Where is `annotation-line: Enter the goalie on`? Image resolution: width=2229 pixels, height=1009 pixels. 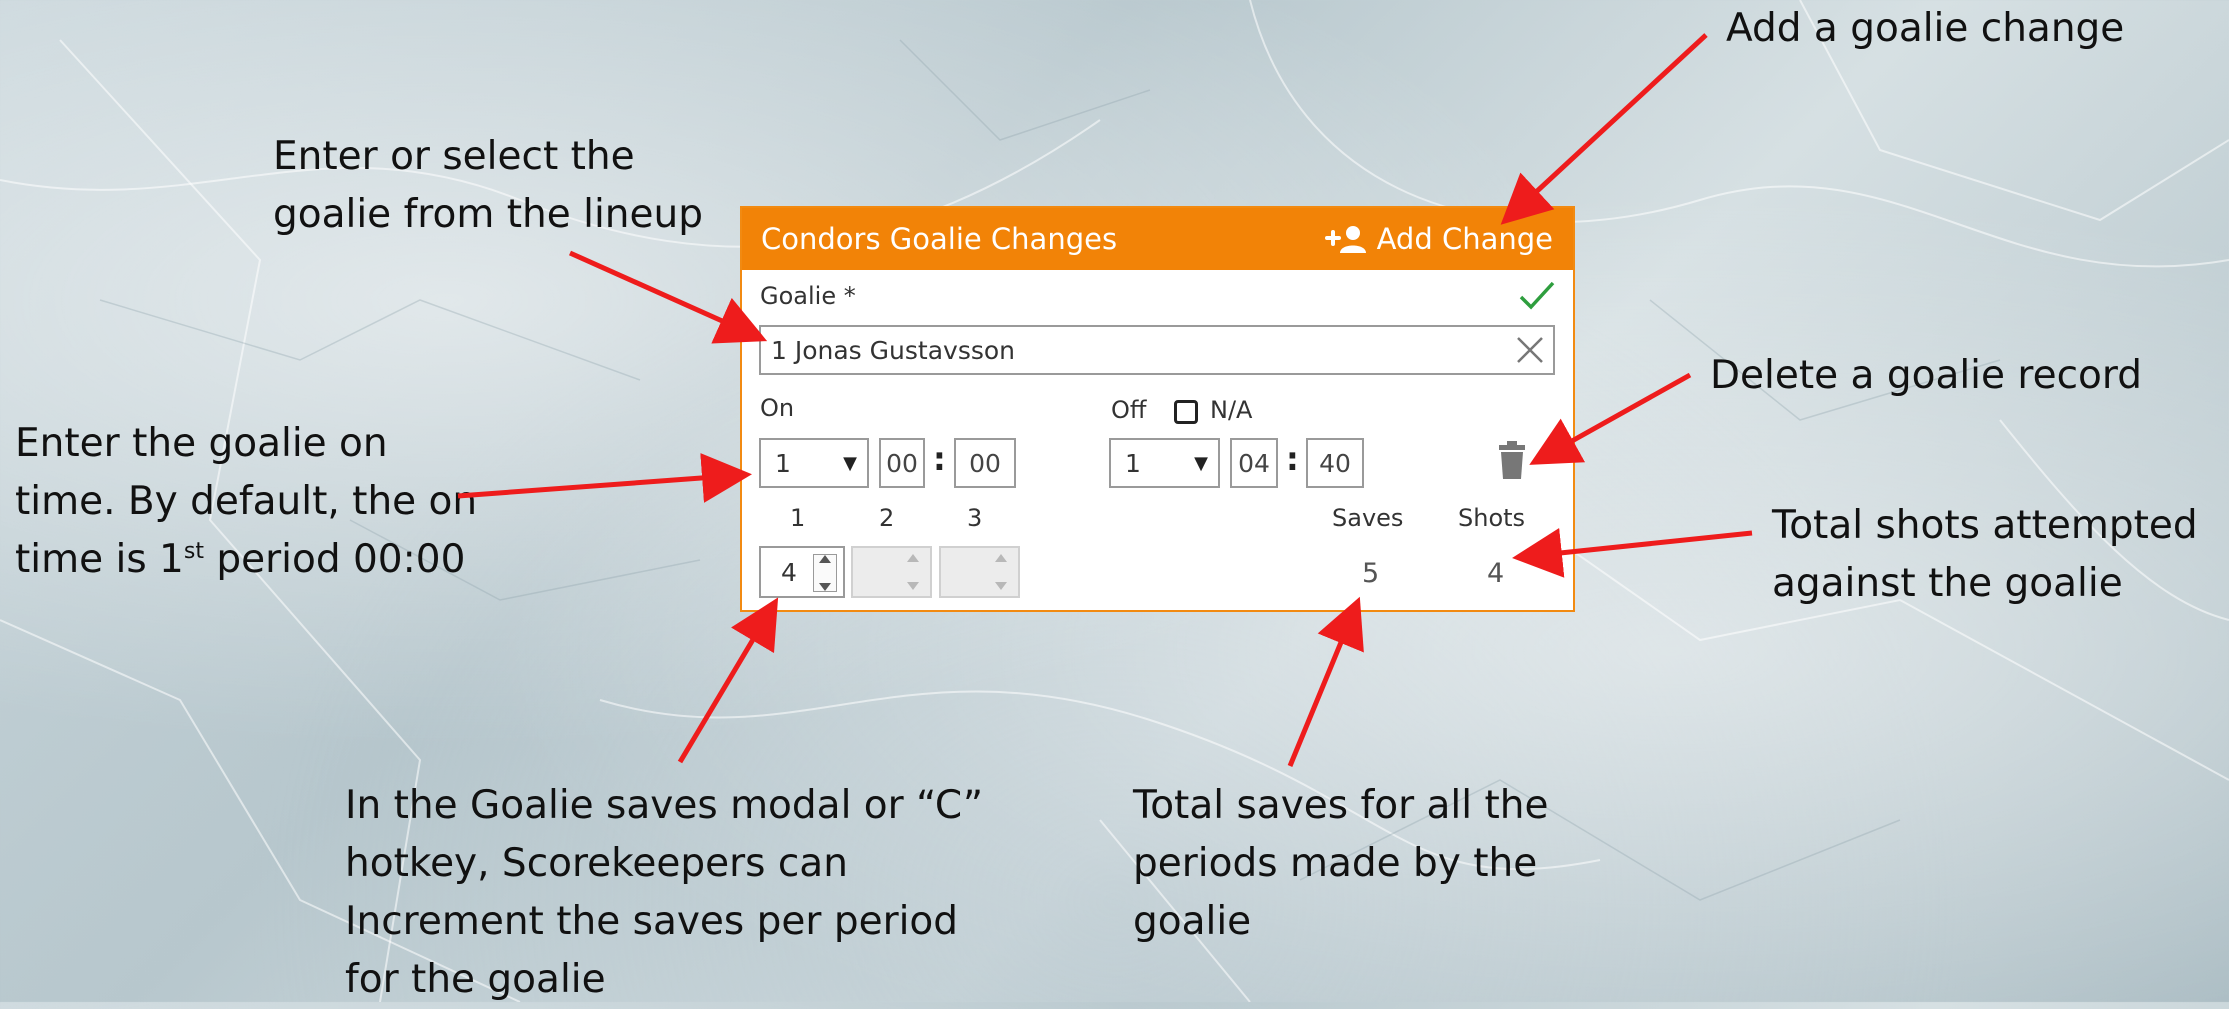 annotation-line: Enter the goalie on is located at coordinates (201, 443).